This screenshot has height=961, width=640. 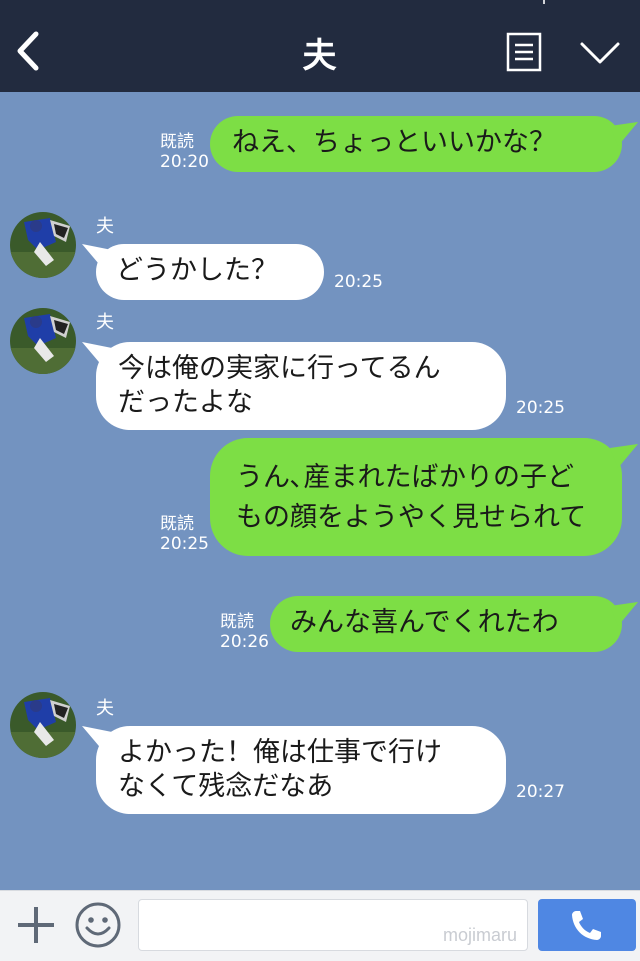 I want to click on call-button, so click(x=587, y=925).